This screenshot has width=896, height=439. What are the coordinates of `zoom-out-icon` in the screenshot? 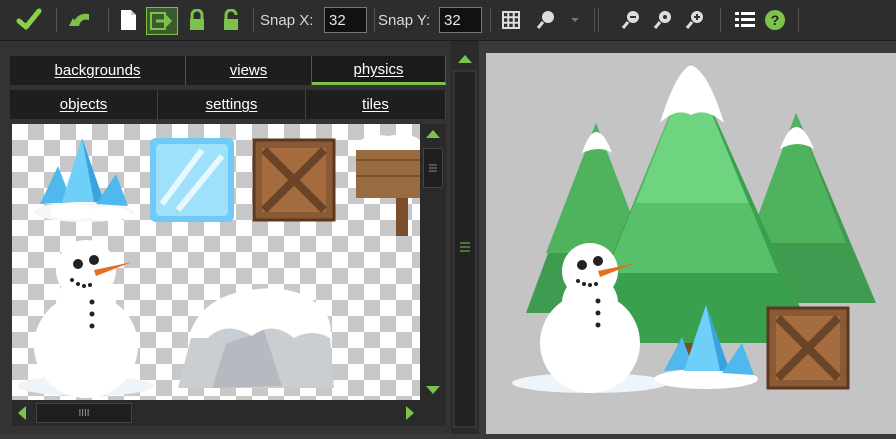 It's located at (631, 20).